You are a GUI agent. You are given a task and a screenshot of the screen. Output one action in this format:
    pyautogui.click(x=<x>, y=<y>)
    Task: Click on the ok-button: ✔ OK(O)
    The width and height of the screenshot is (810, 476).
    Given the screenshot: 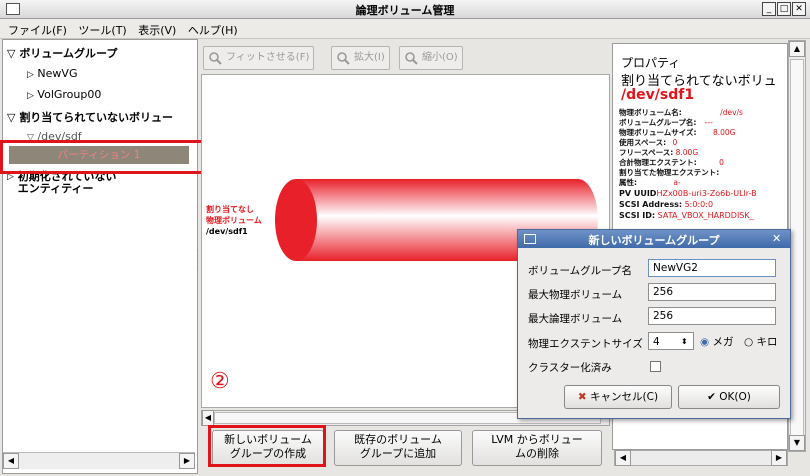 What is the action you would take?
    pyautogui.click(x=729, y=397)
    